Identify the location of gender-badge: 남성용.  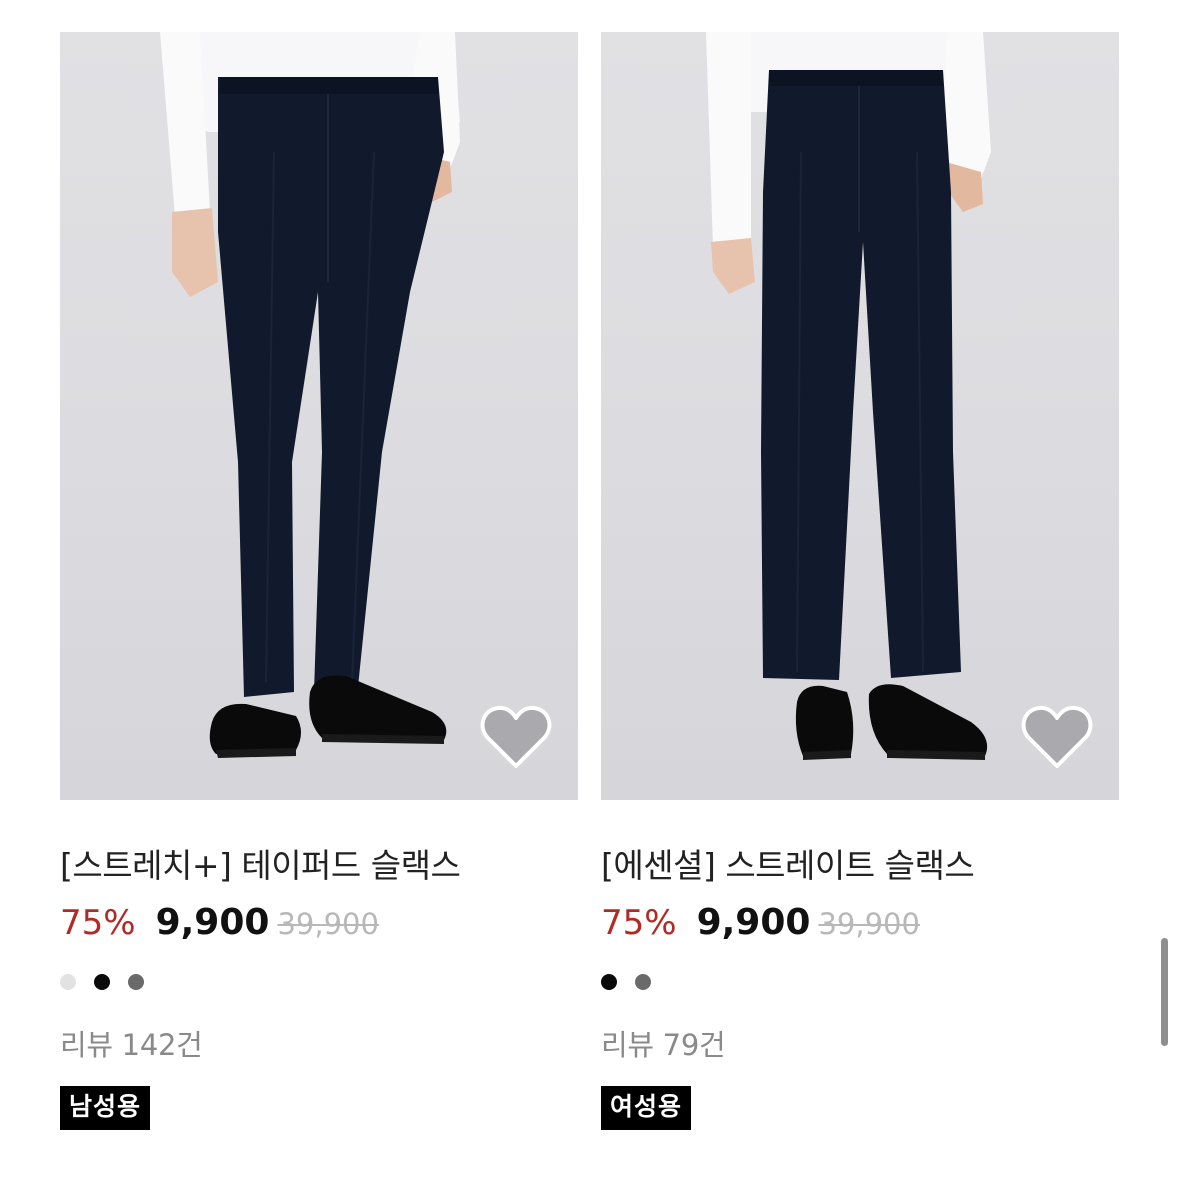
(105, 1108).